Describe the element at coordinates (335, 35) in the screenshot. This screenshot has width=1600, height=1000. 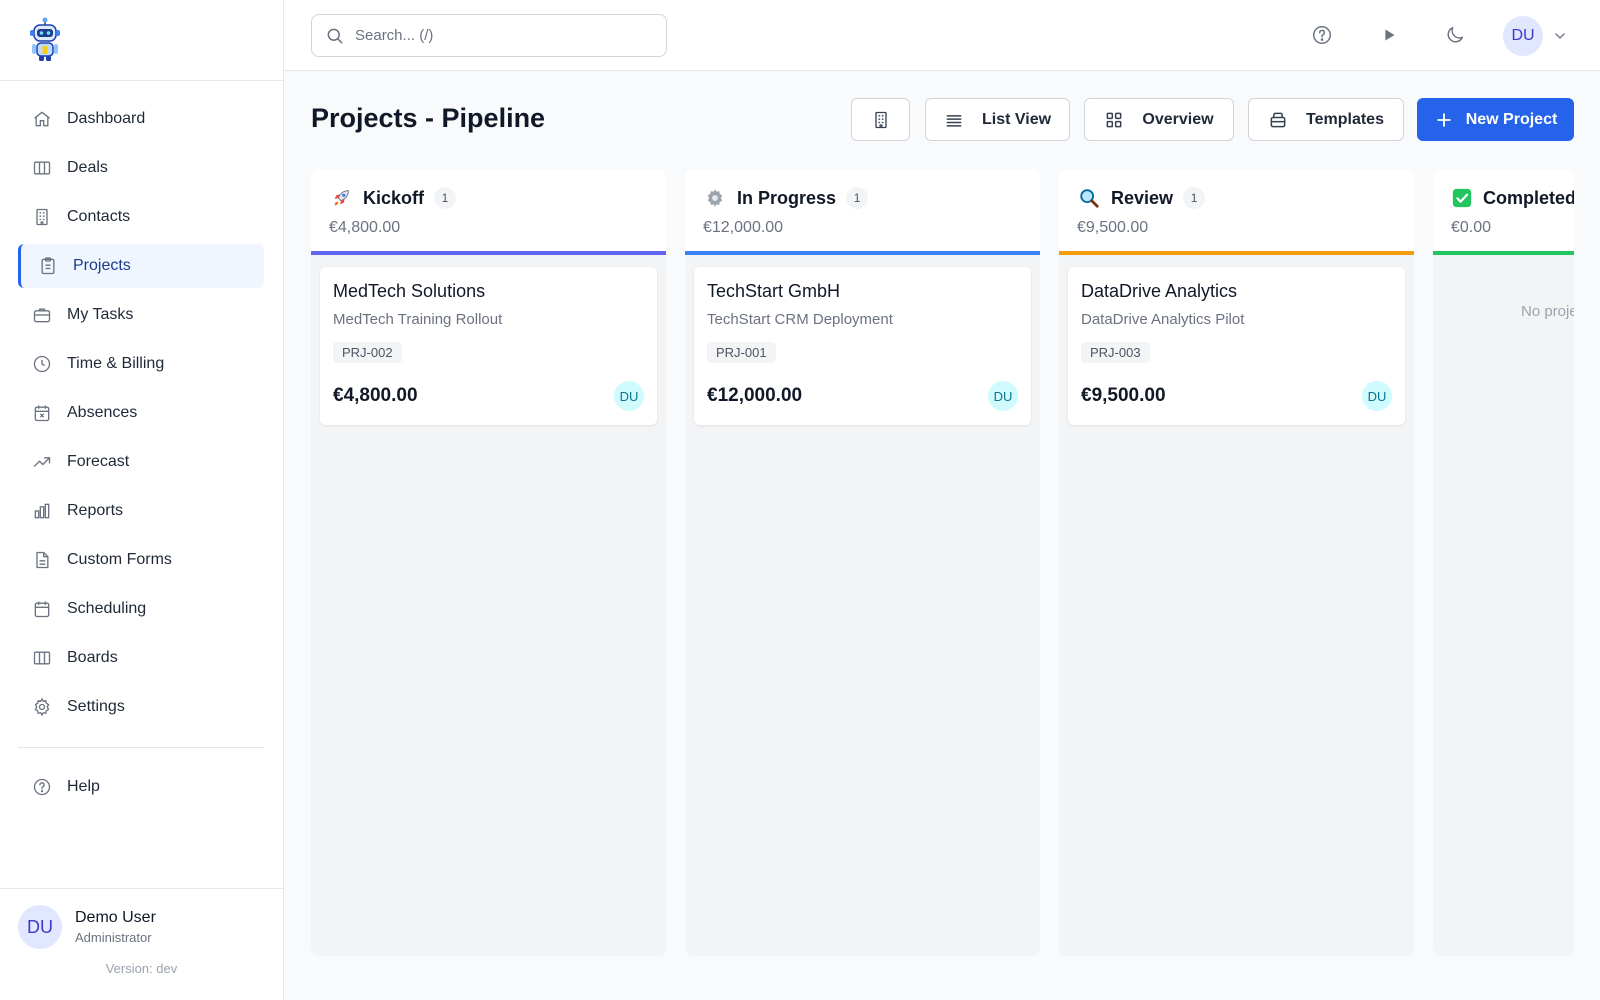
I see `search-icon` at that location.